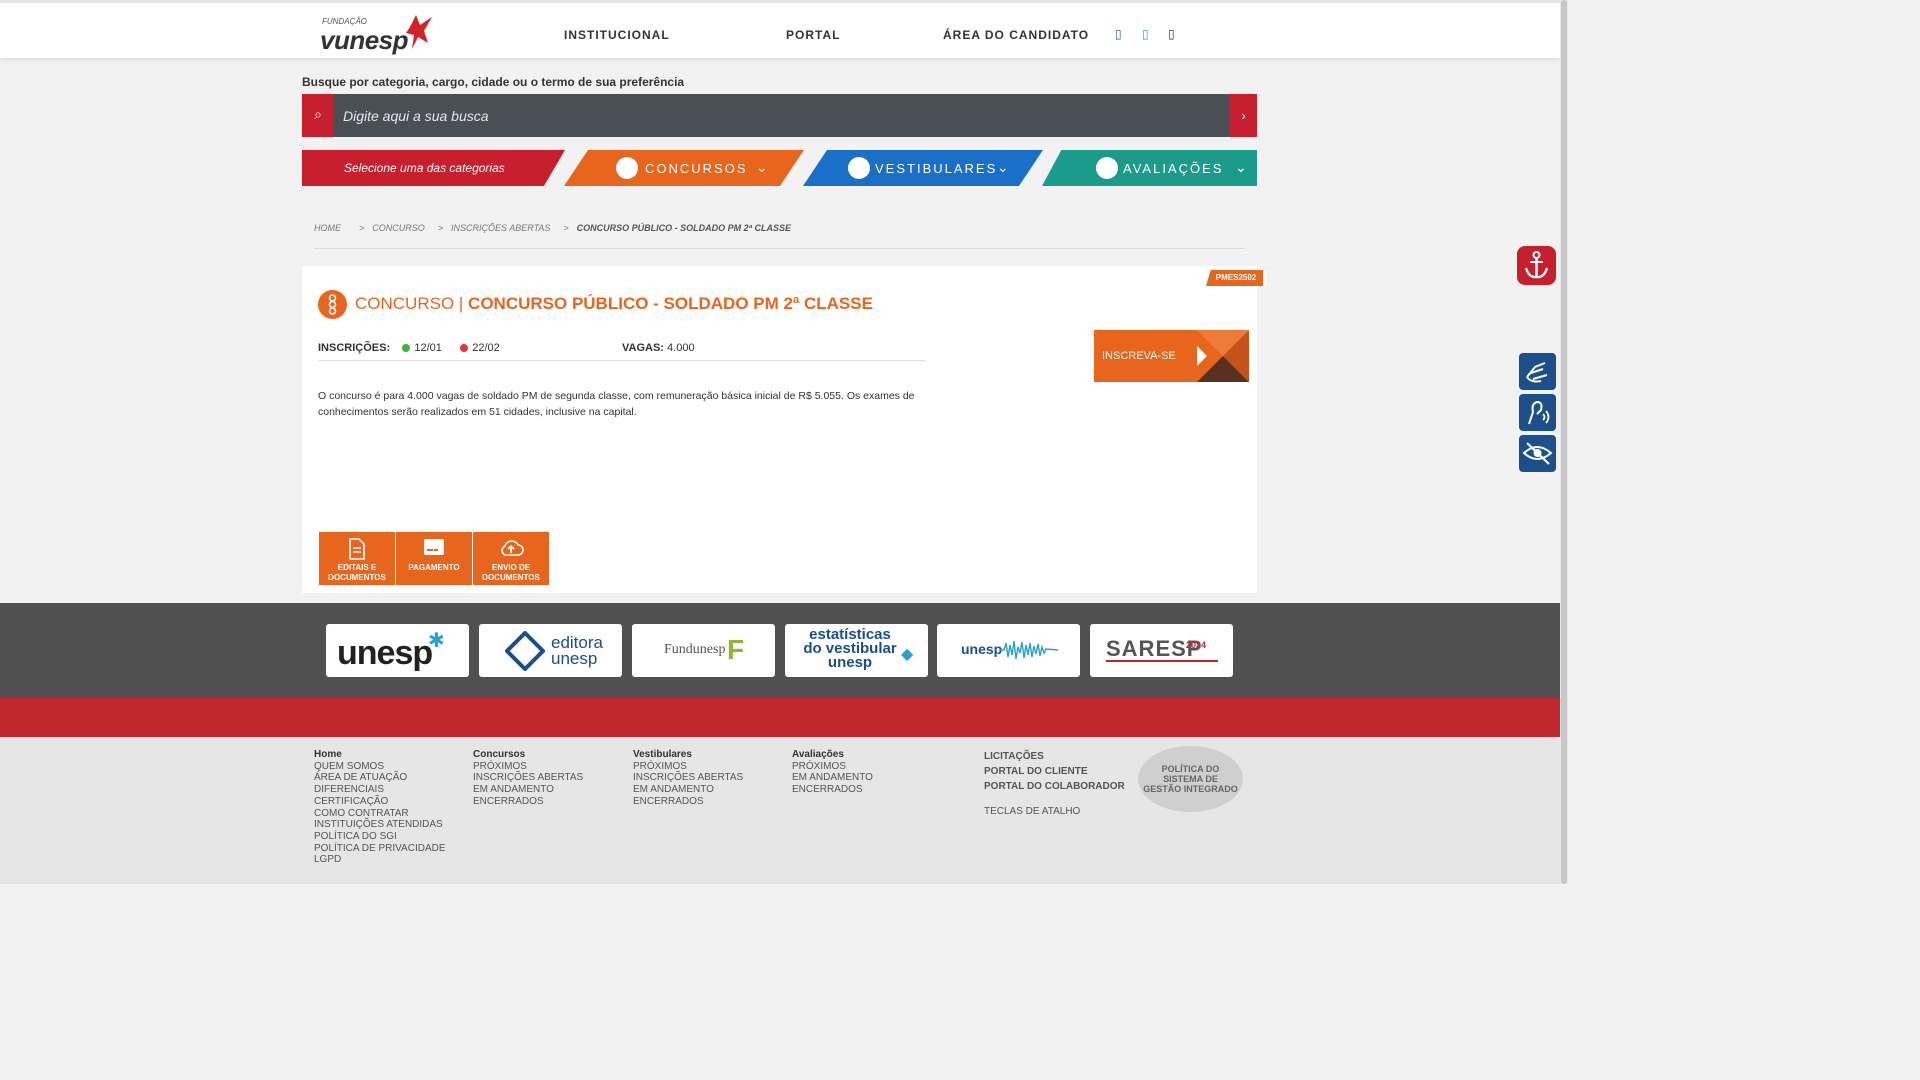 The width and height of the screenshot is (1920, 1080). What do you see at coordinates (780, 717) in the screenshot?
I see `red-band` at bounding box center [780, 717].